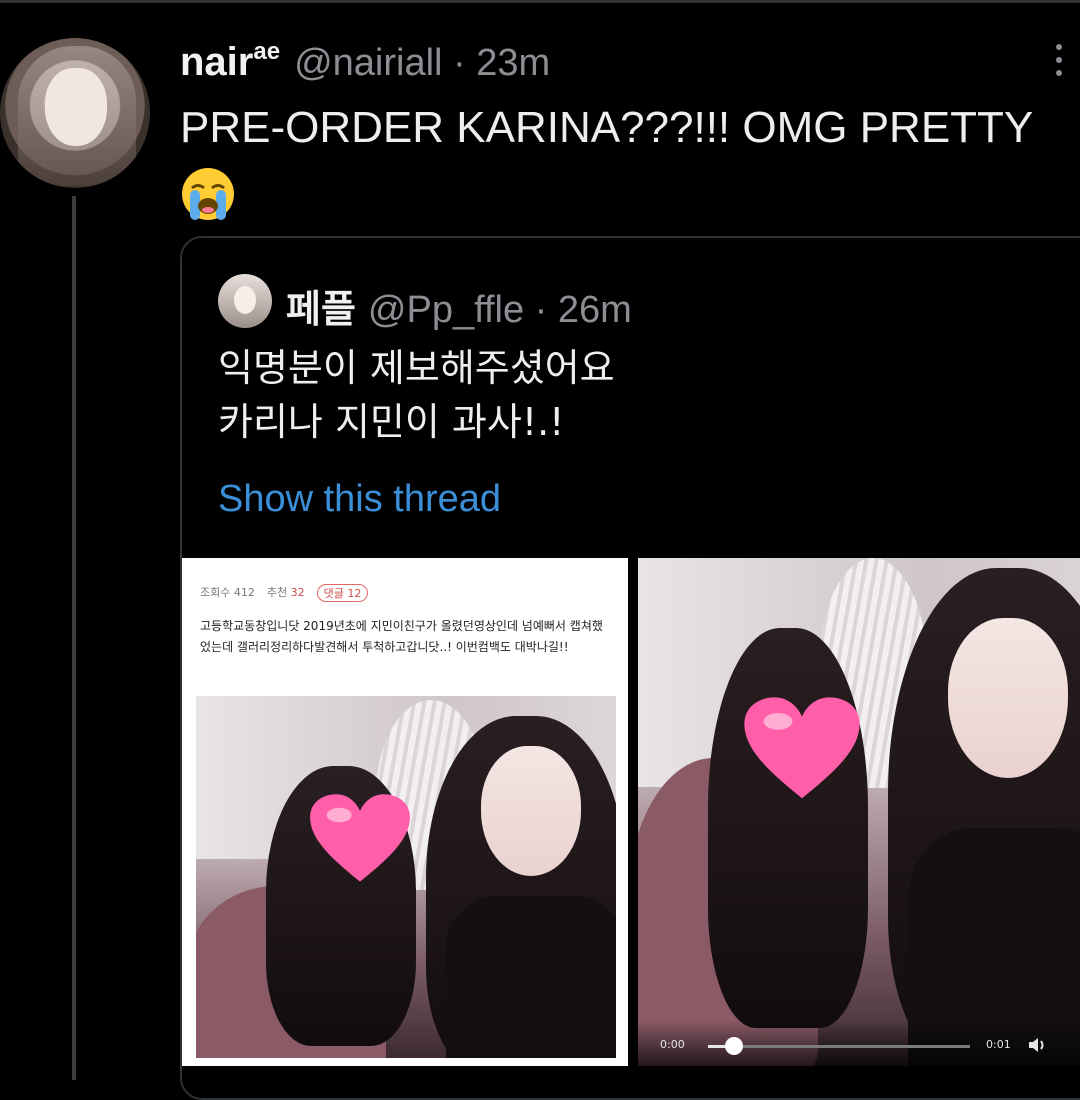  I want to click on tweet-text: PRE-ORDER KARINA???!!! OMG PRETTY, so click(607, 127).